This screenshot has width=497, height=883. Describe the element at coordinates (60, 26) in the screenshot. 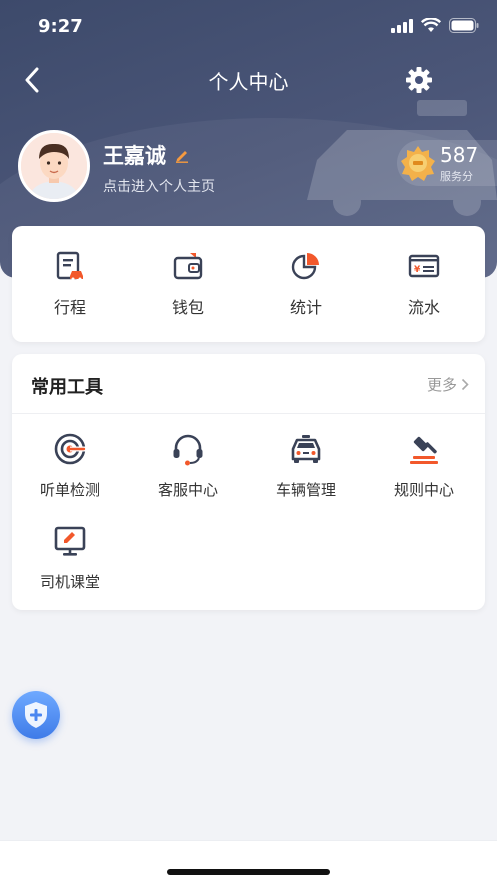

I see `status-time: 9:27` at that location.